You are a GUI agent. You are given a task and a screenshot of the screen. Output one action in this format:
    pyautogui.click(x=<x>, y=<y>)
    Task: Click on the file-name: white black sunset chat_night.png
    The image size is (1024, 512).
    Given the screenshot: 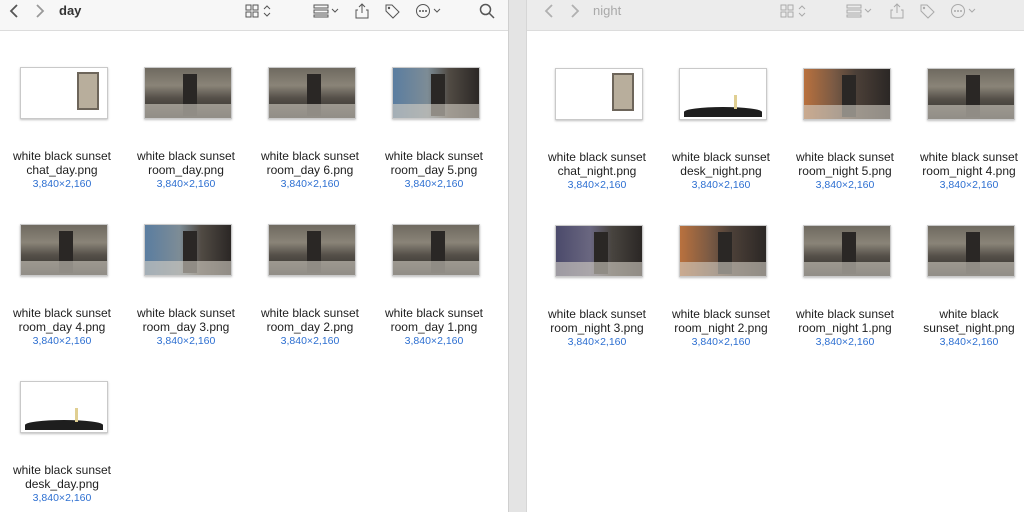 What is the action you would take?
    pyautogui.click(x=597, y=164)
    